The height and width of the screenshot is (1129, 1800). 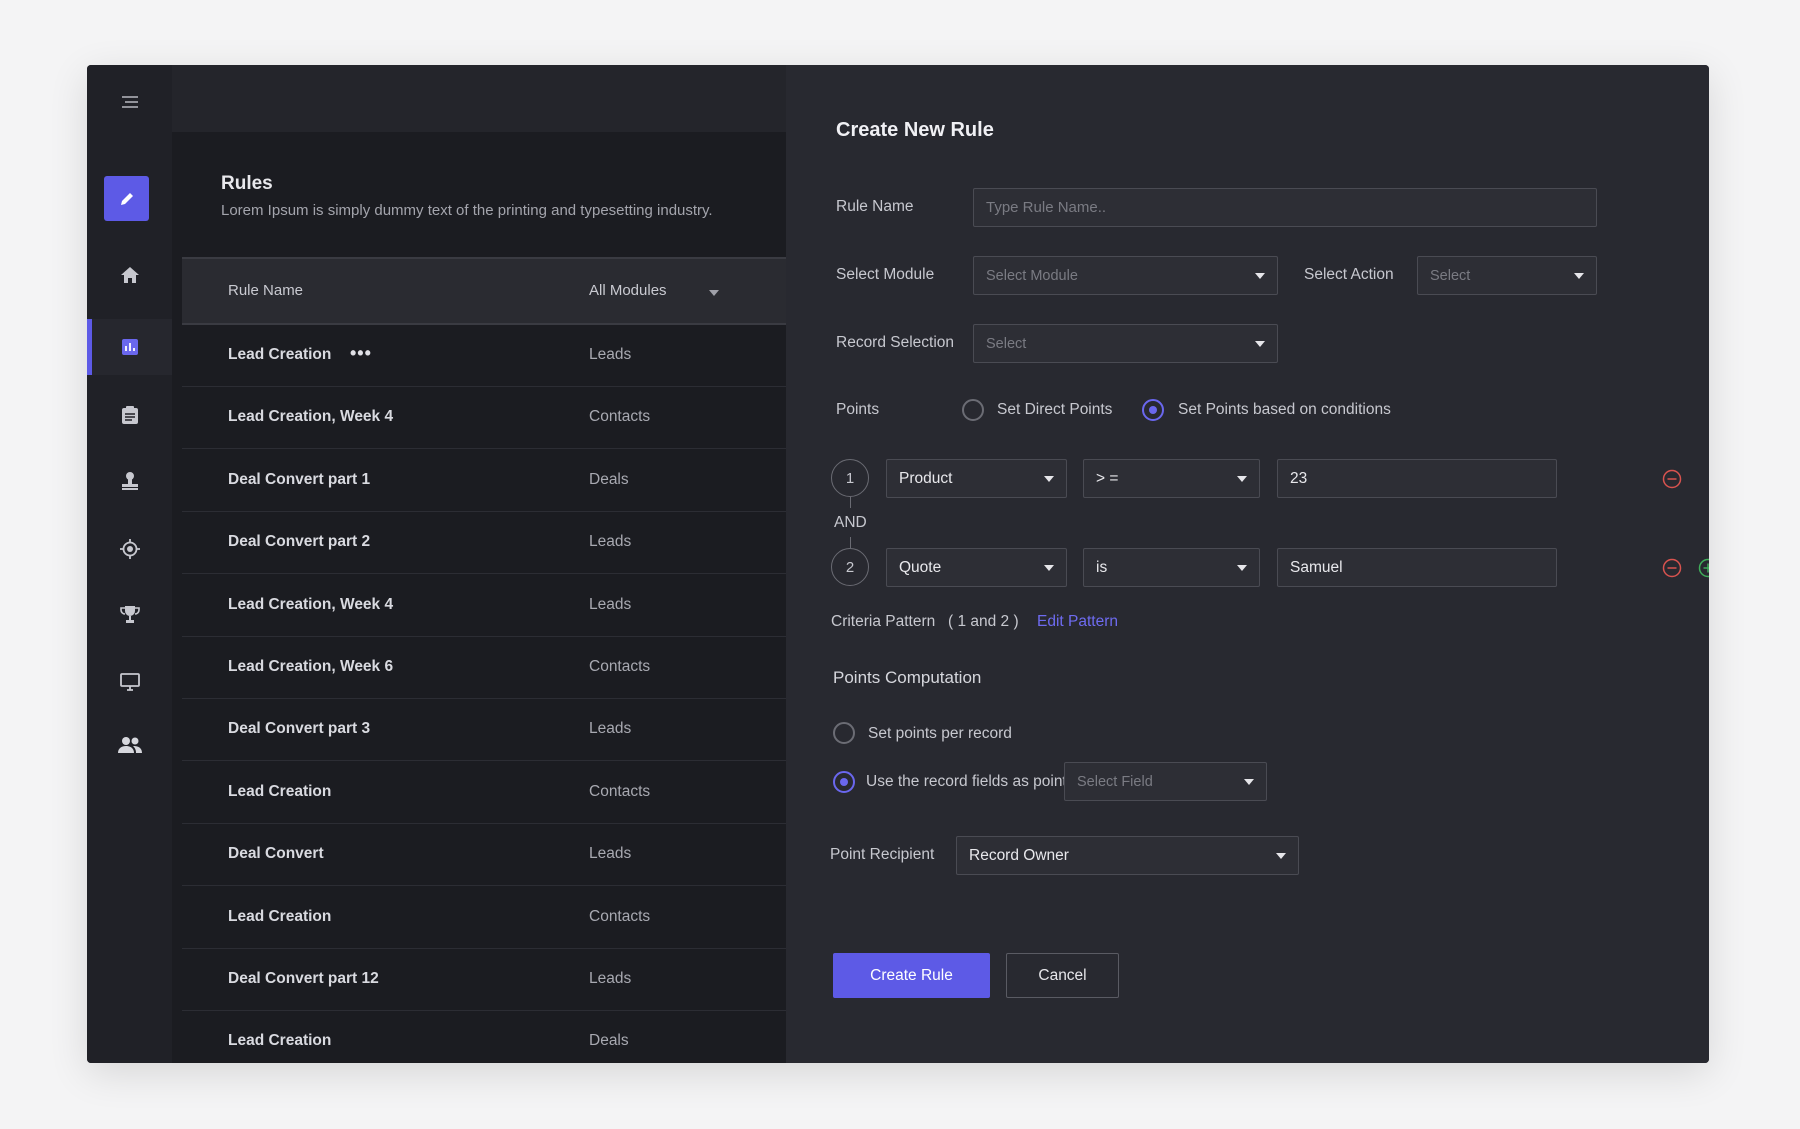 I want to click on clipboard-icon, so click(x=129, y=415).